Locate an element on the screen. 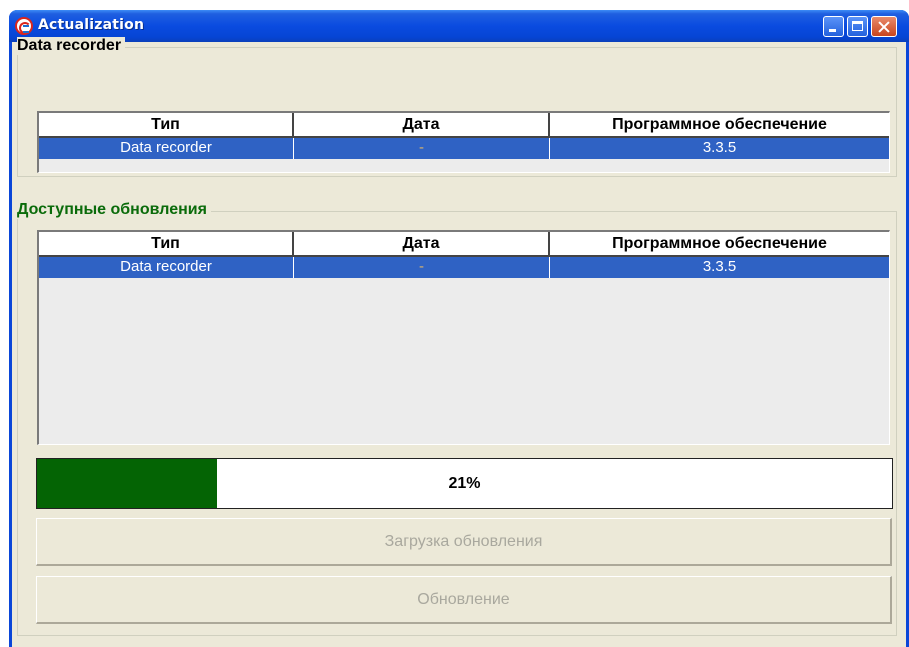  updates-list-header: Тип Дата Программное обеспечение is located at coordinates (464, 244).